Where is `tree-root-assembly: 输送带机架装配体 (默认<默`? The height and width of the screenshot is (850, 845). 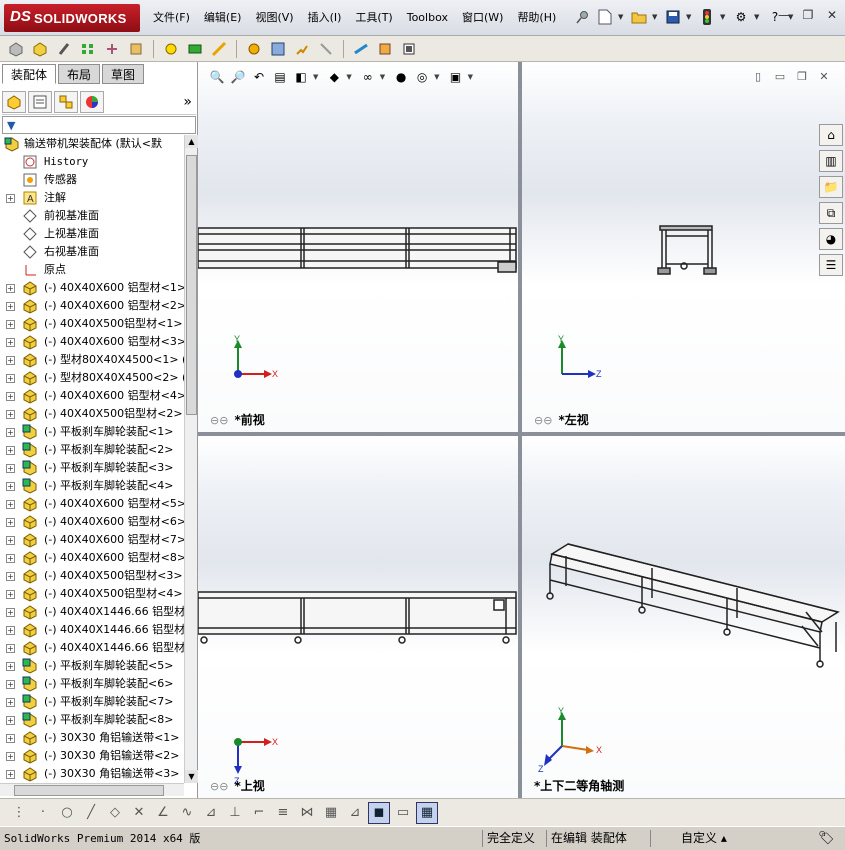
tree-root-assembly: 输送带机架装配体 (默认<默 is located at coordinates (92, 144).